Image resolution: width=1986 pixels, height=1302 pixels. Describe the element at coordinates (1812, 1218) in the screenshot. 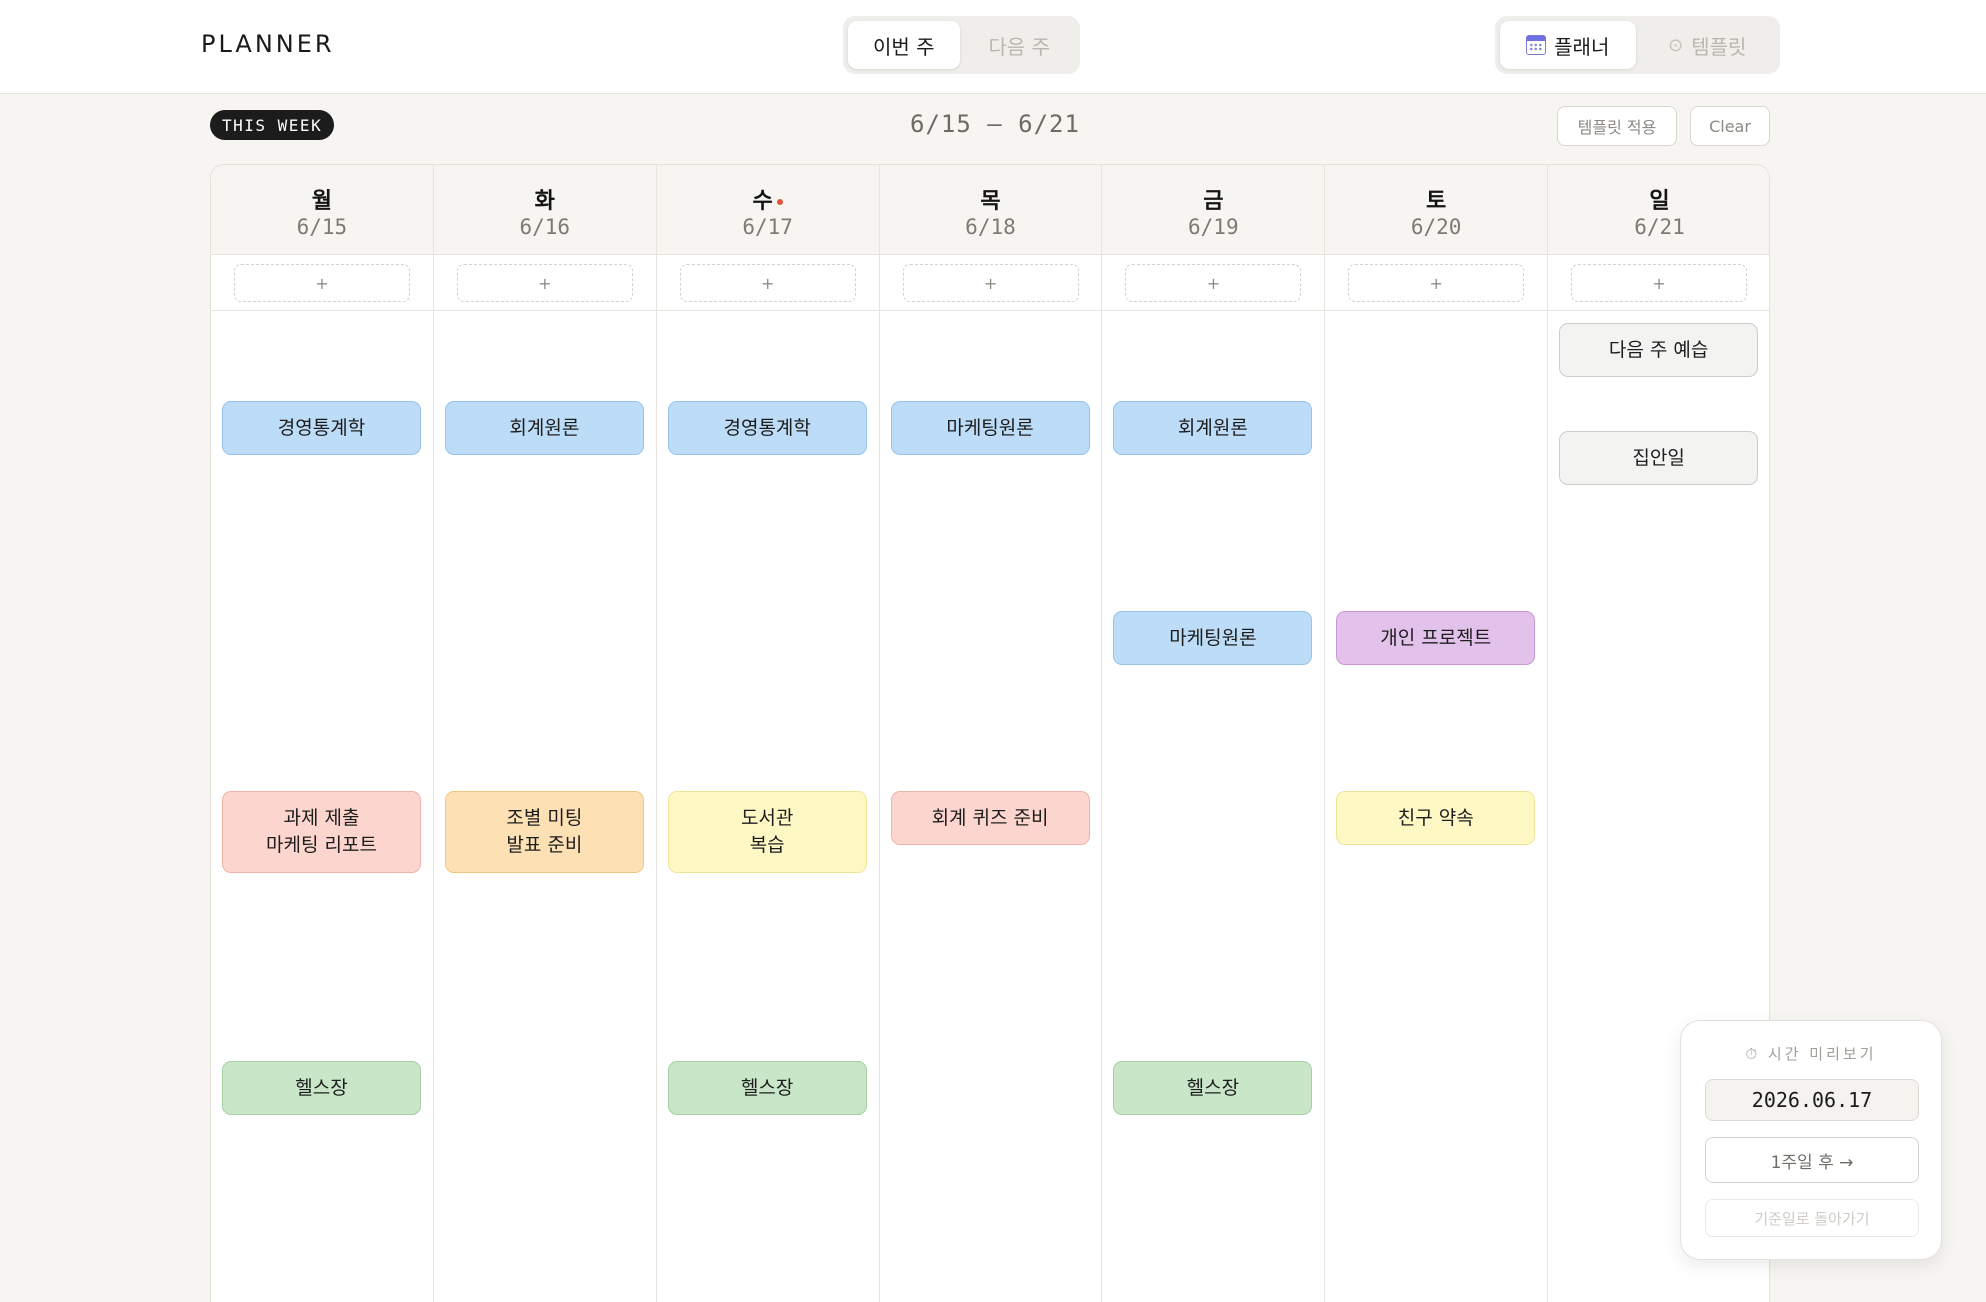

I see `reset-date-button: 기준일로 돌아가기` at that location.